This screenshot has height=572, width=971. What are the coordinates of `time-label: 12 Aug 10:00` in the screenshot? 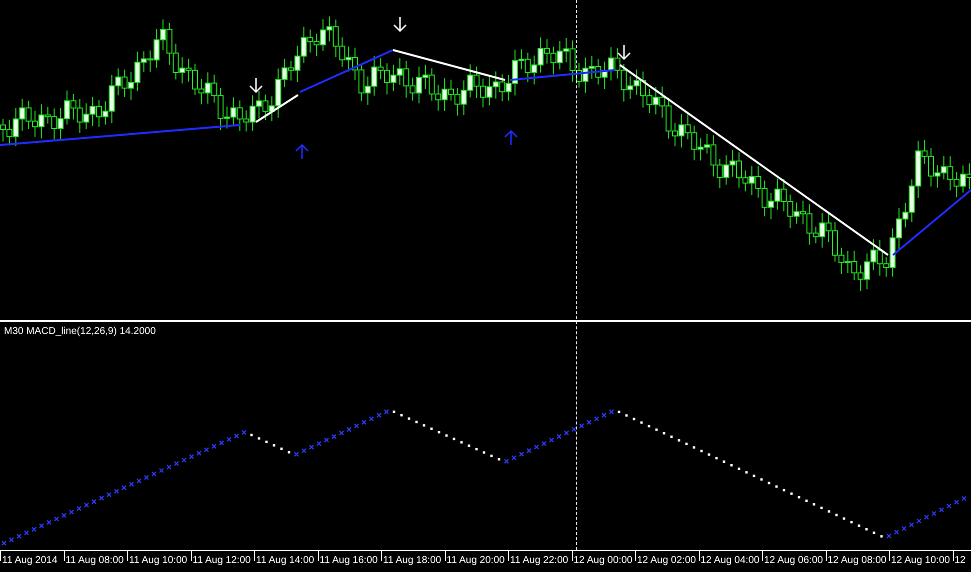 It's located at (920, 561).